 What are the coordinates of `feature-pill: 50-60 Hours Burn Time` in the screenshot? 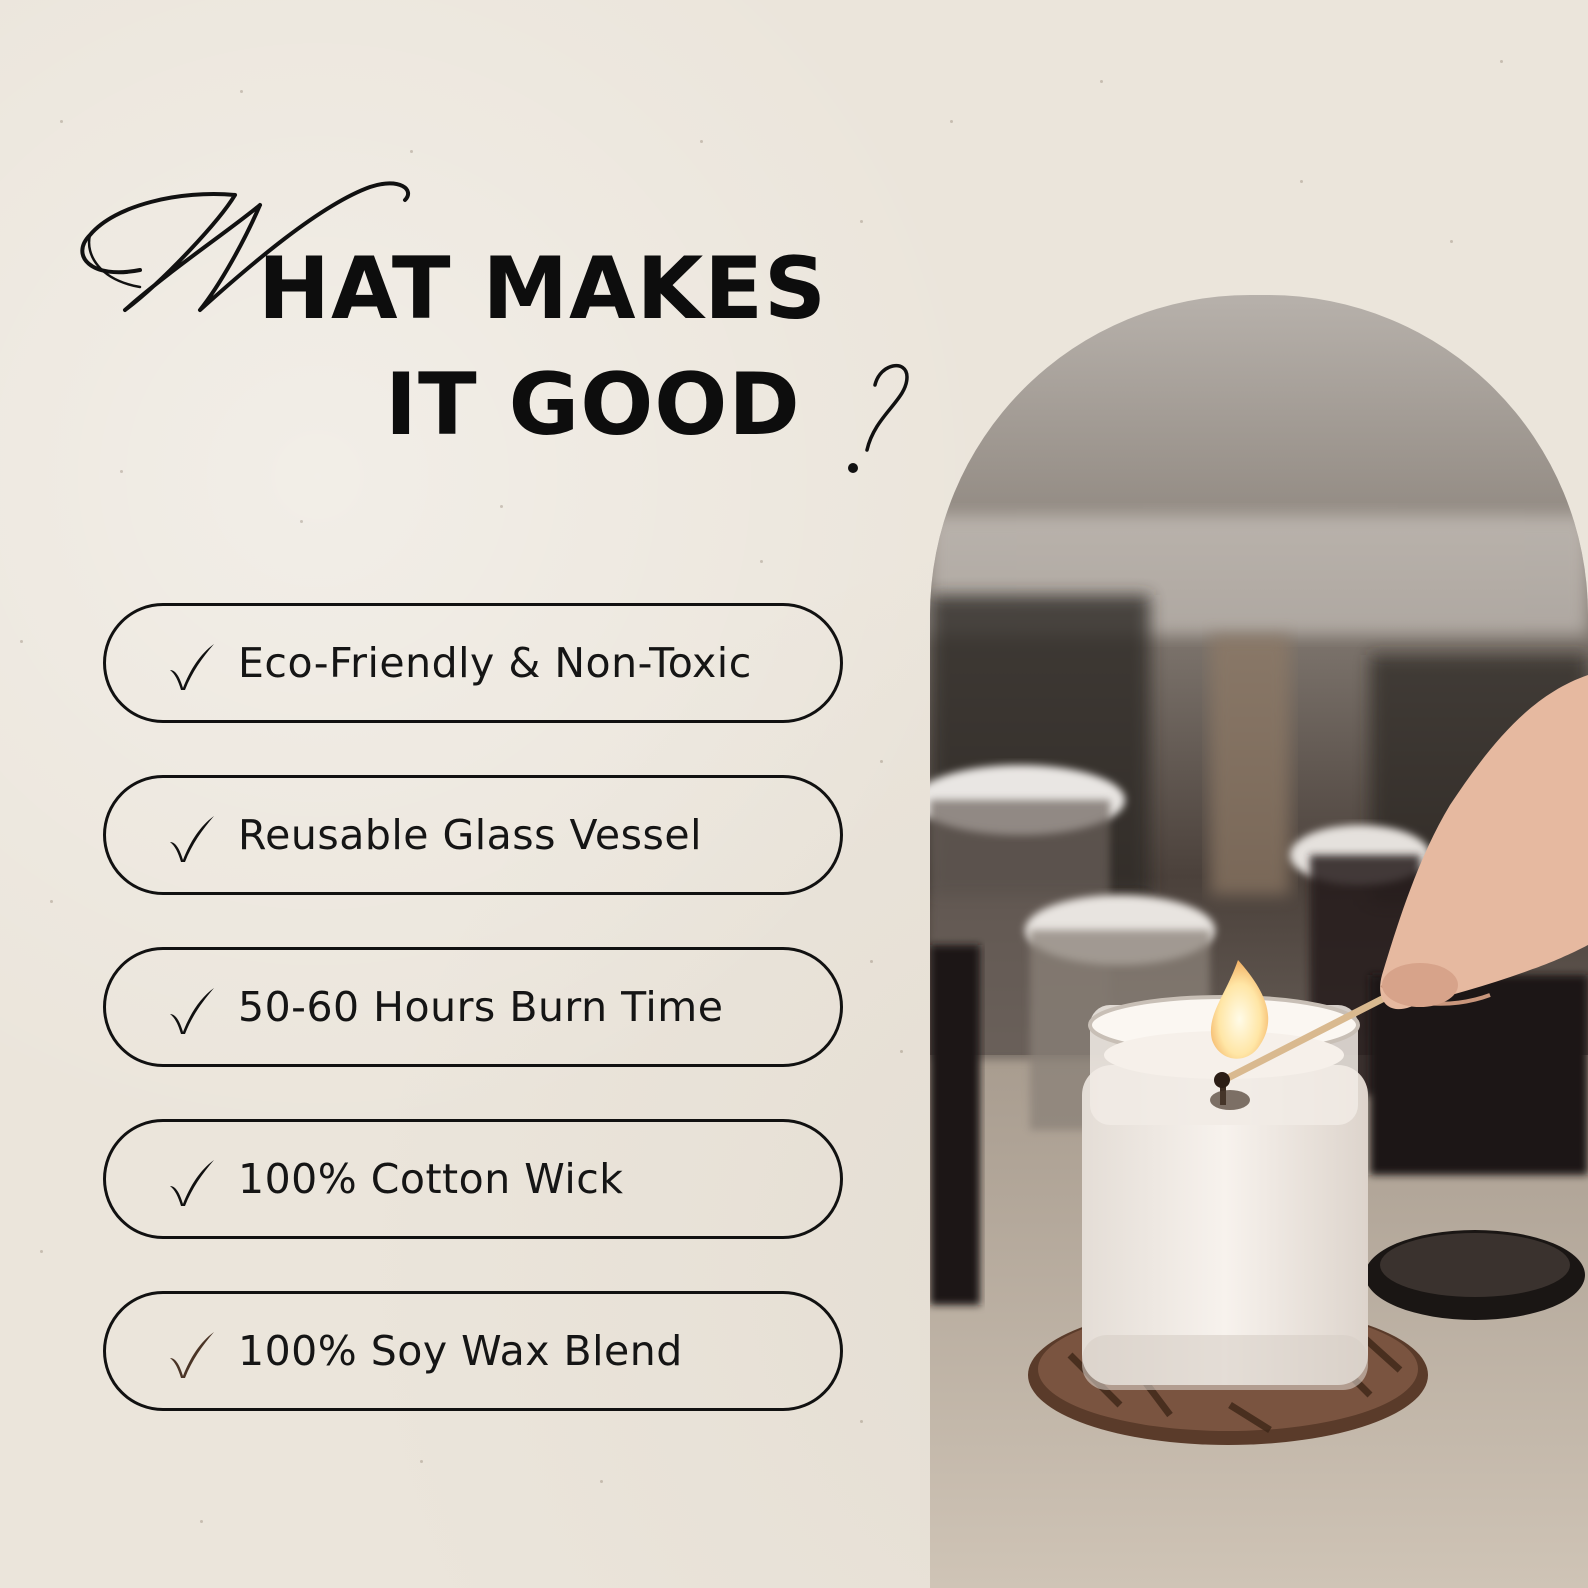 It's located at (473, 1007).